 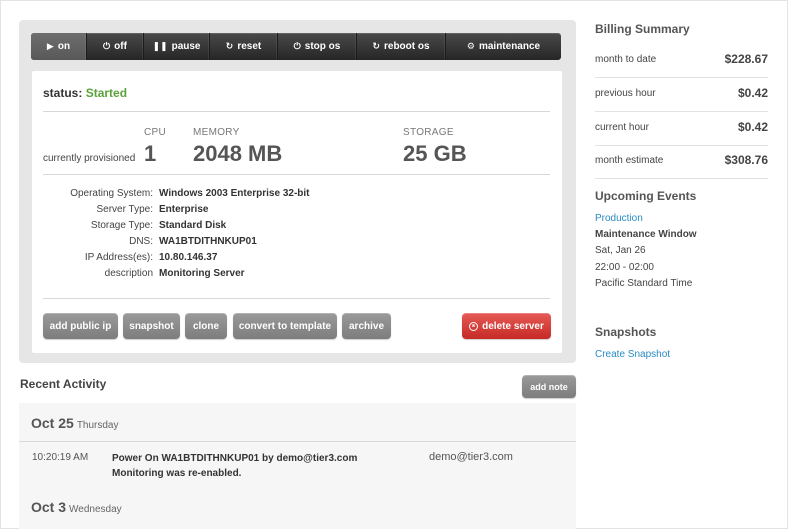 I want to click on memory-label: MEMORY, so click(x=216, y=132).